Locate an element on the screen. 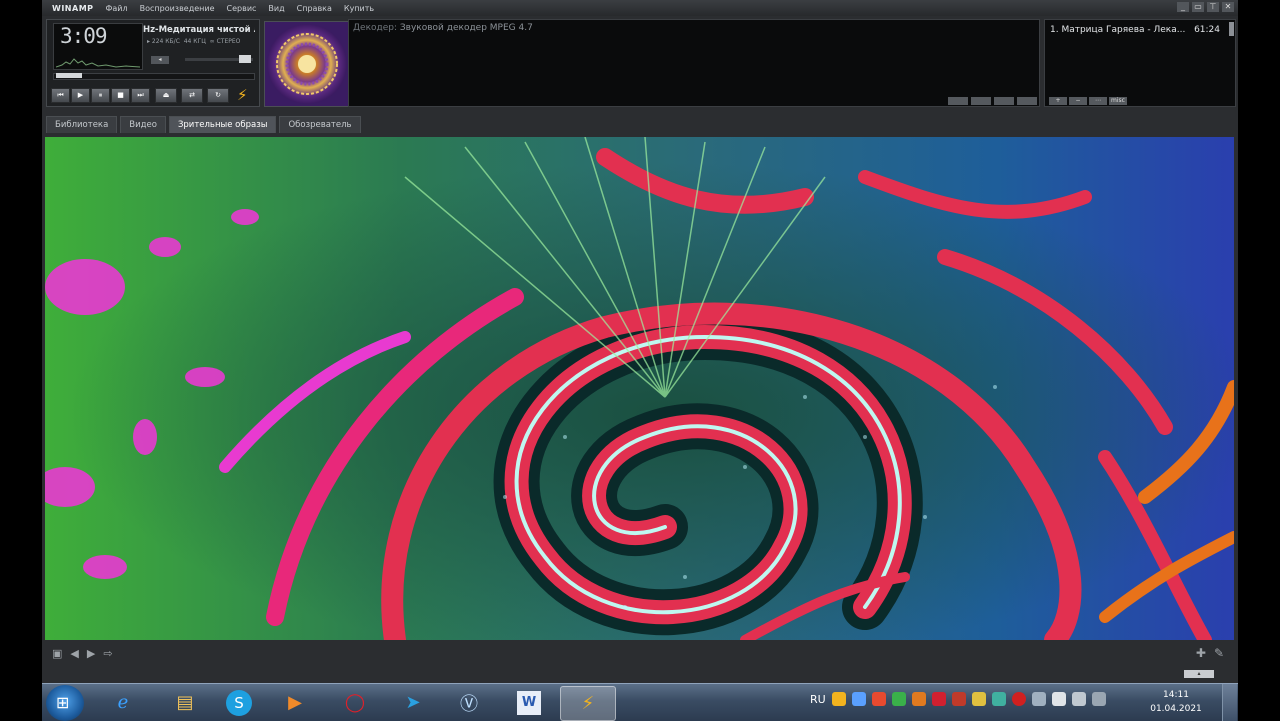  menu-view: Вид is located at coordinates (276, 8).